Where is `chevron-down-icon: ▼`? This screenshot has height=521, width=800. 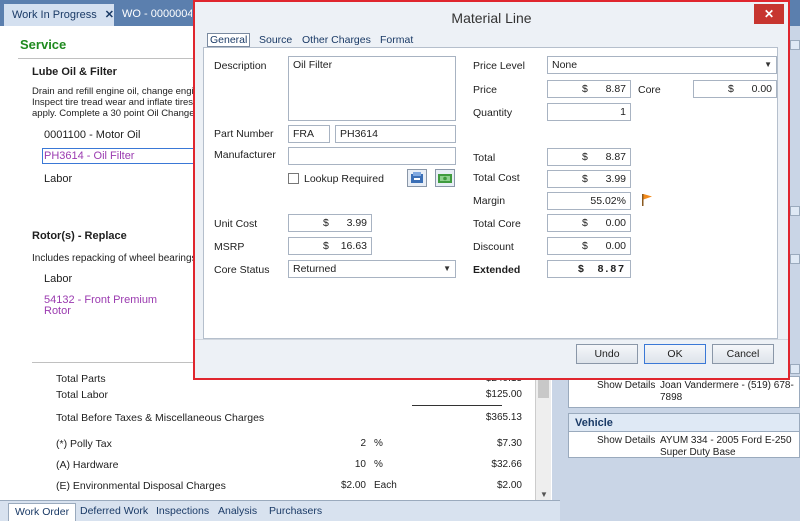 chevron-down-icon: ▼ is located at coordinates (768, 64).